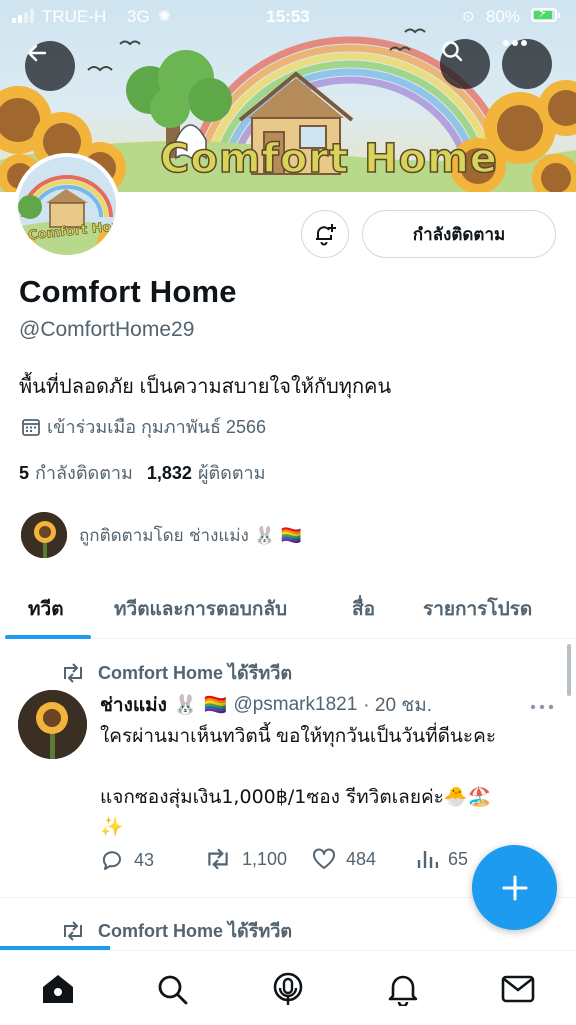 The height and width of the screenshot is (1025, 576). I want to click on followers-count: 1,832, so click(169, 473).